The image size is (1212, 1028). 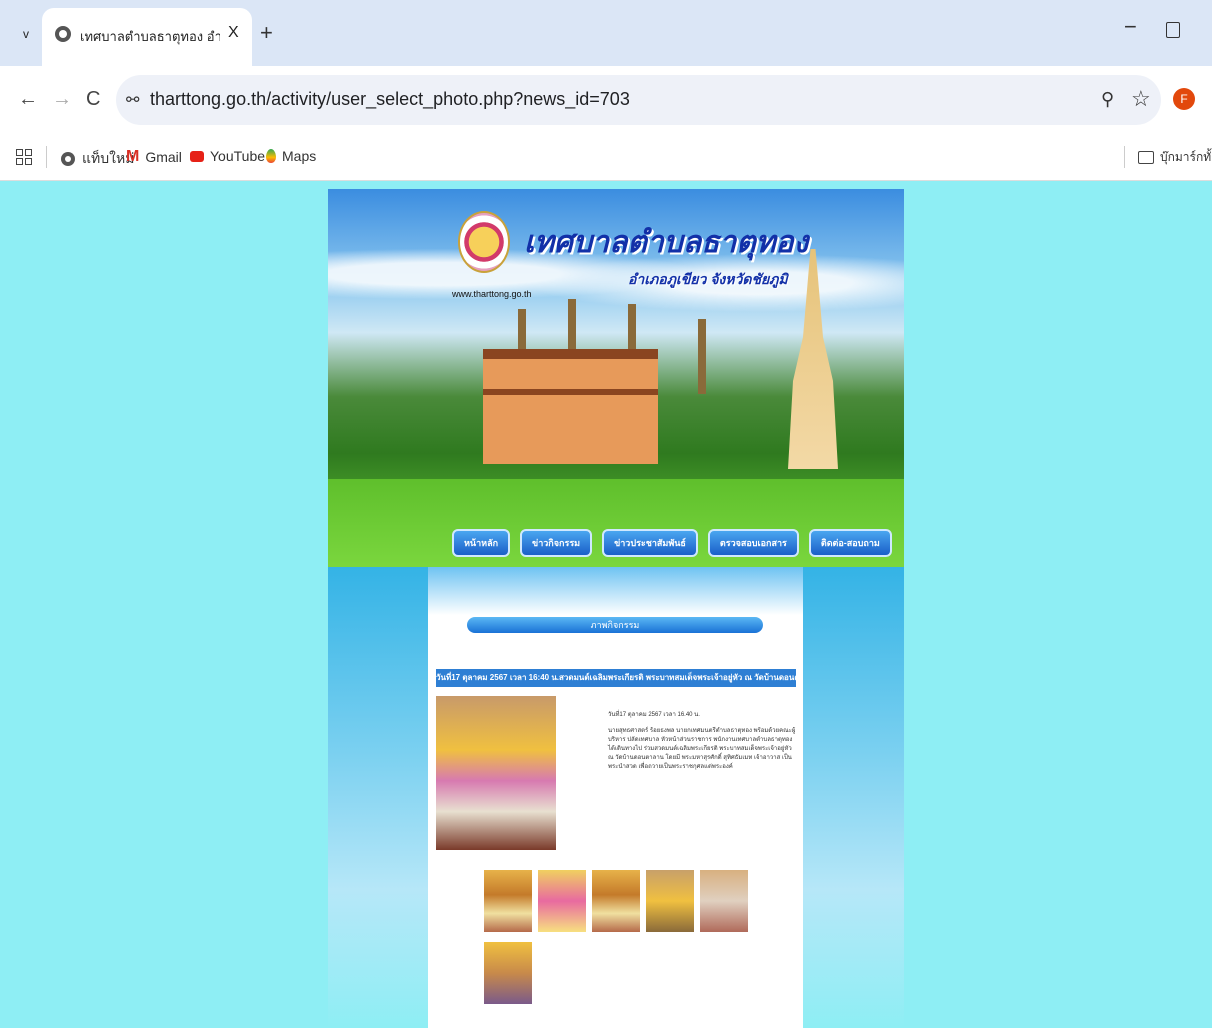 What do you see at coordinates (1141, 99) in the screenshot?
I see `bookmark-star-icon: ☆` at bounding box center [1141, 99].